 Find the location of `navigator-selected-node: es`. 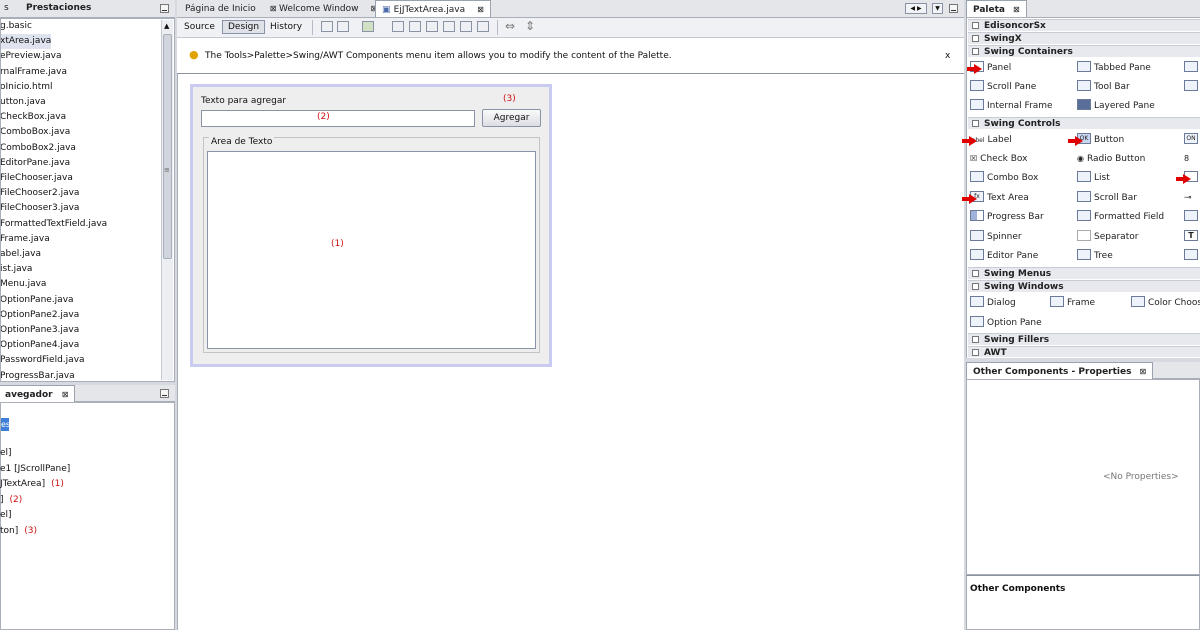

navigator-selected-node: es is located at coordinates (5, 424).